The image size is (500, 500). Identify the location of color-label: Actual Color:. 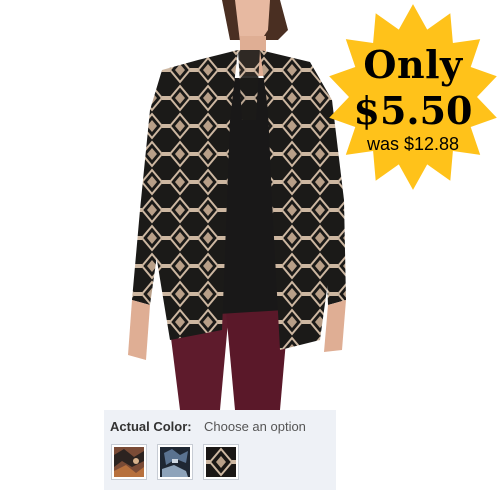
(151, 426).